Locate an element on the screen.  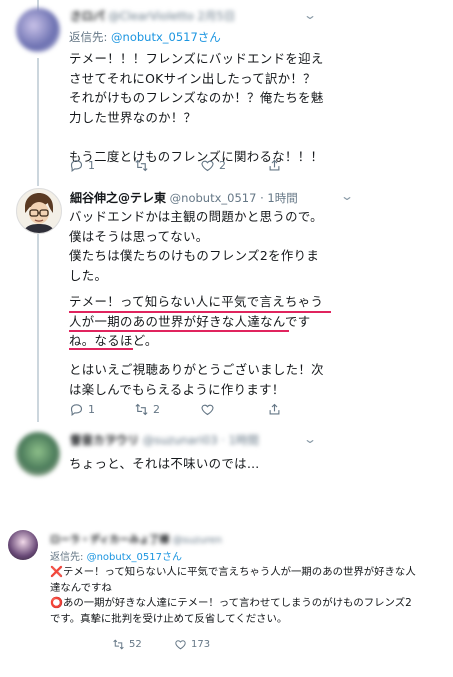
author-row: ローラ・ディカーみょ了様 @suzuren is located at coordinates (136, 538).